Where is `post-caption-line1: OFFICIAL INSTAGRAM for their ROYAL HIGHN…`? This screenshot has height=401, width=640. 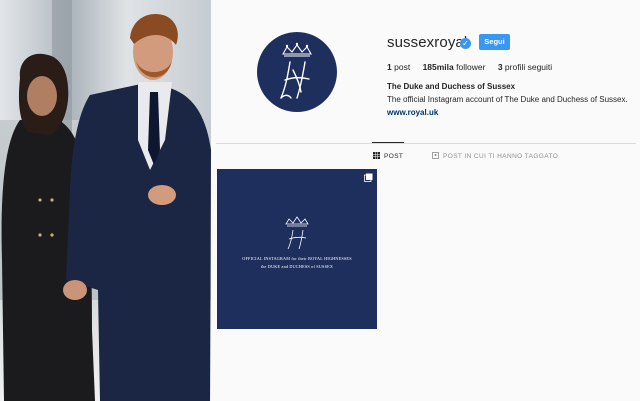
post-caption-line1: OFFICIAL INSTAGRAM for their ROYAL HIGHN… is located at coordinates (297, 258).